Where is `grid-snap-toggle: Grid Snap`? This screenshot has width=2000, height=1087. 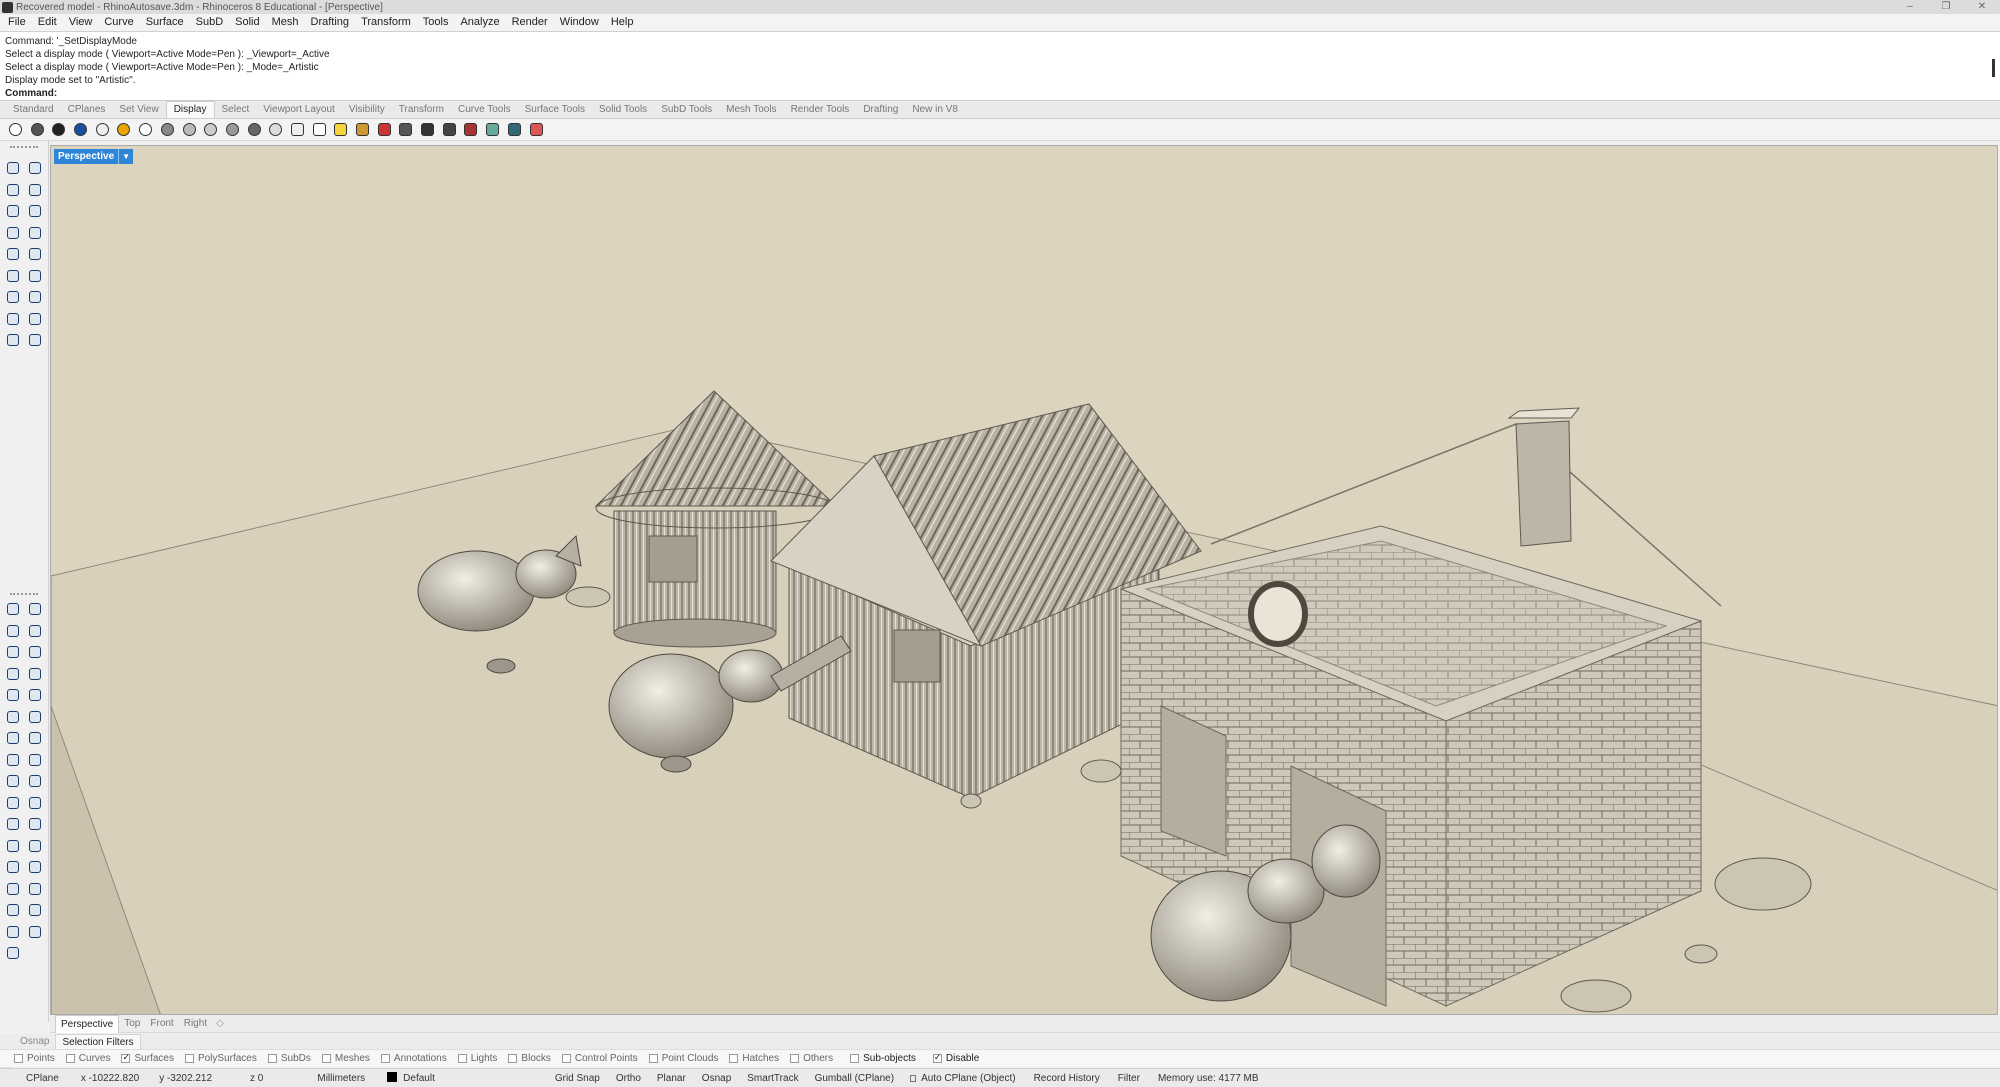
grid-snap-toggle: Grid Snap is located at coordinates (577, 1078).